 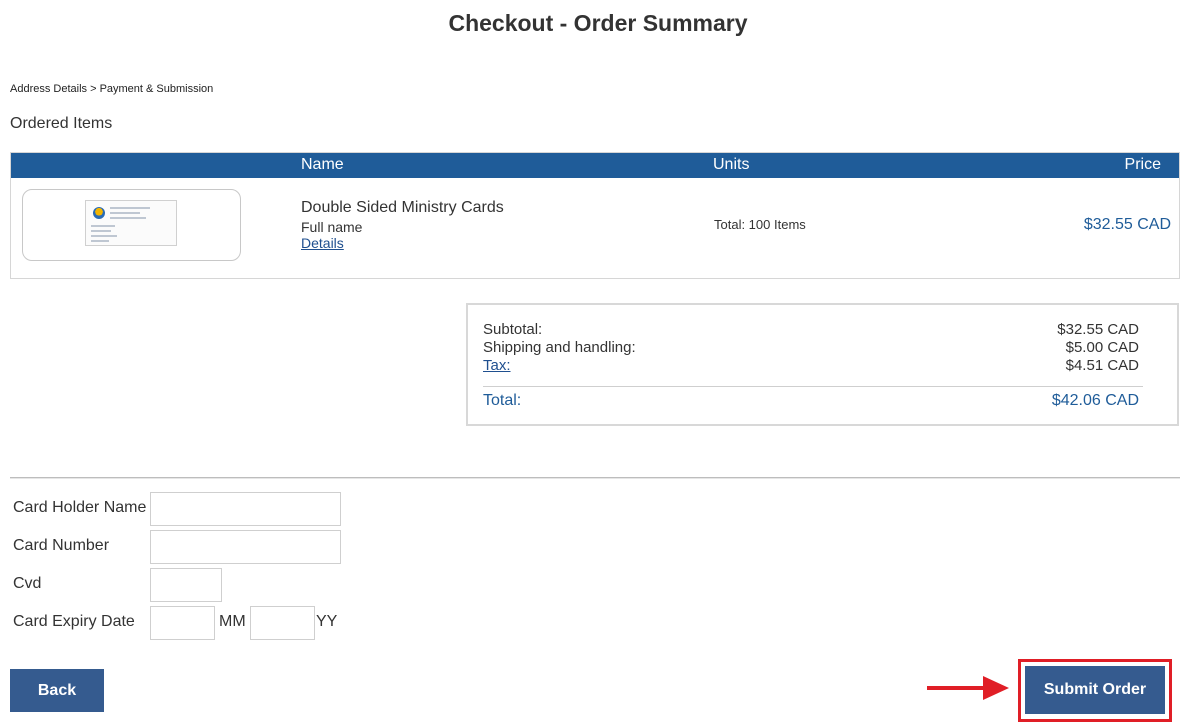 I want to click on breadcrumb: Address Details > Payment & Submission, so click(x=112, y=89).